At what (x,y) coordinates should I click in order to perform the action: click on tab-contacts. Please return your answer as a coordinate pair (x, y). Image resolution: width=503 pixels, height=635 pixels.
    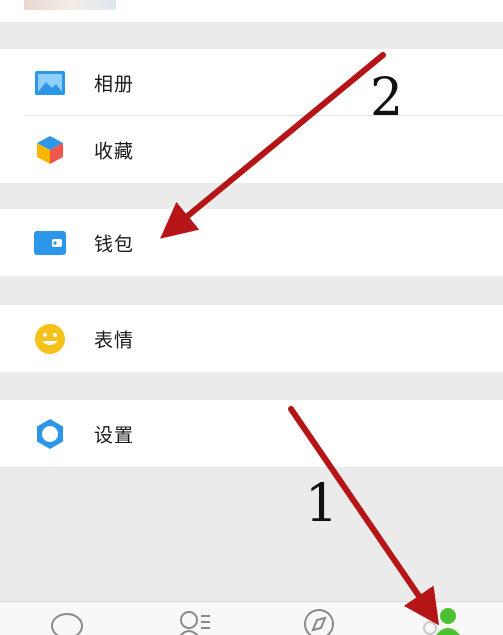
    Looking at the image, I should click on (194, 618).